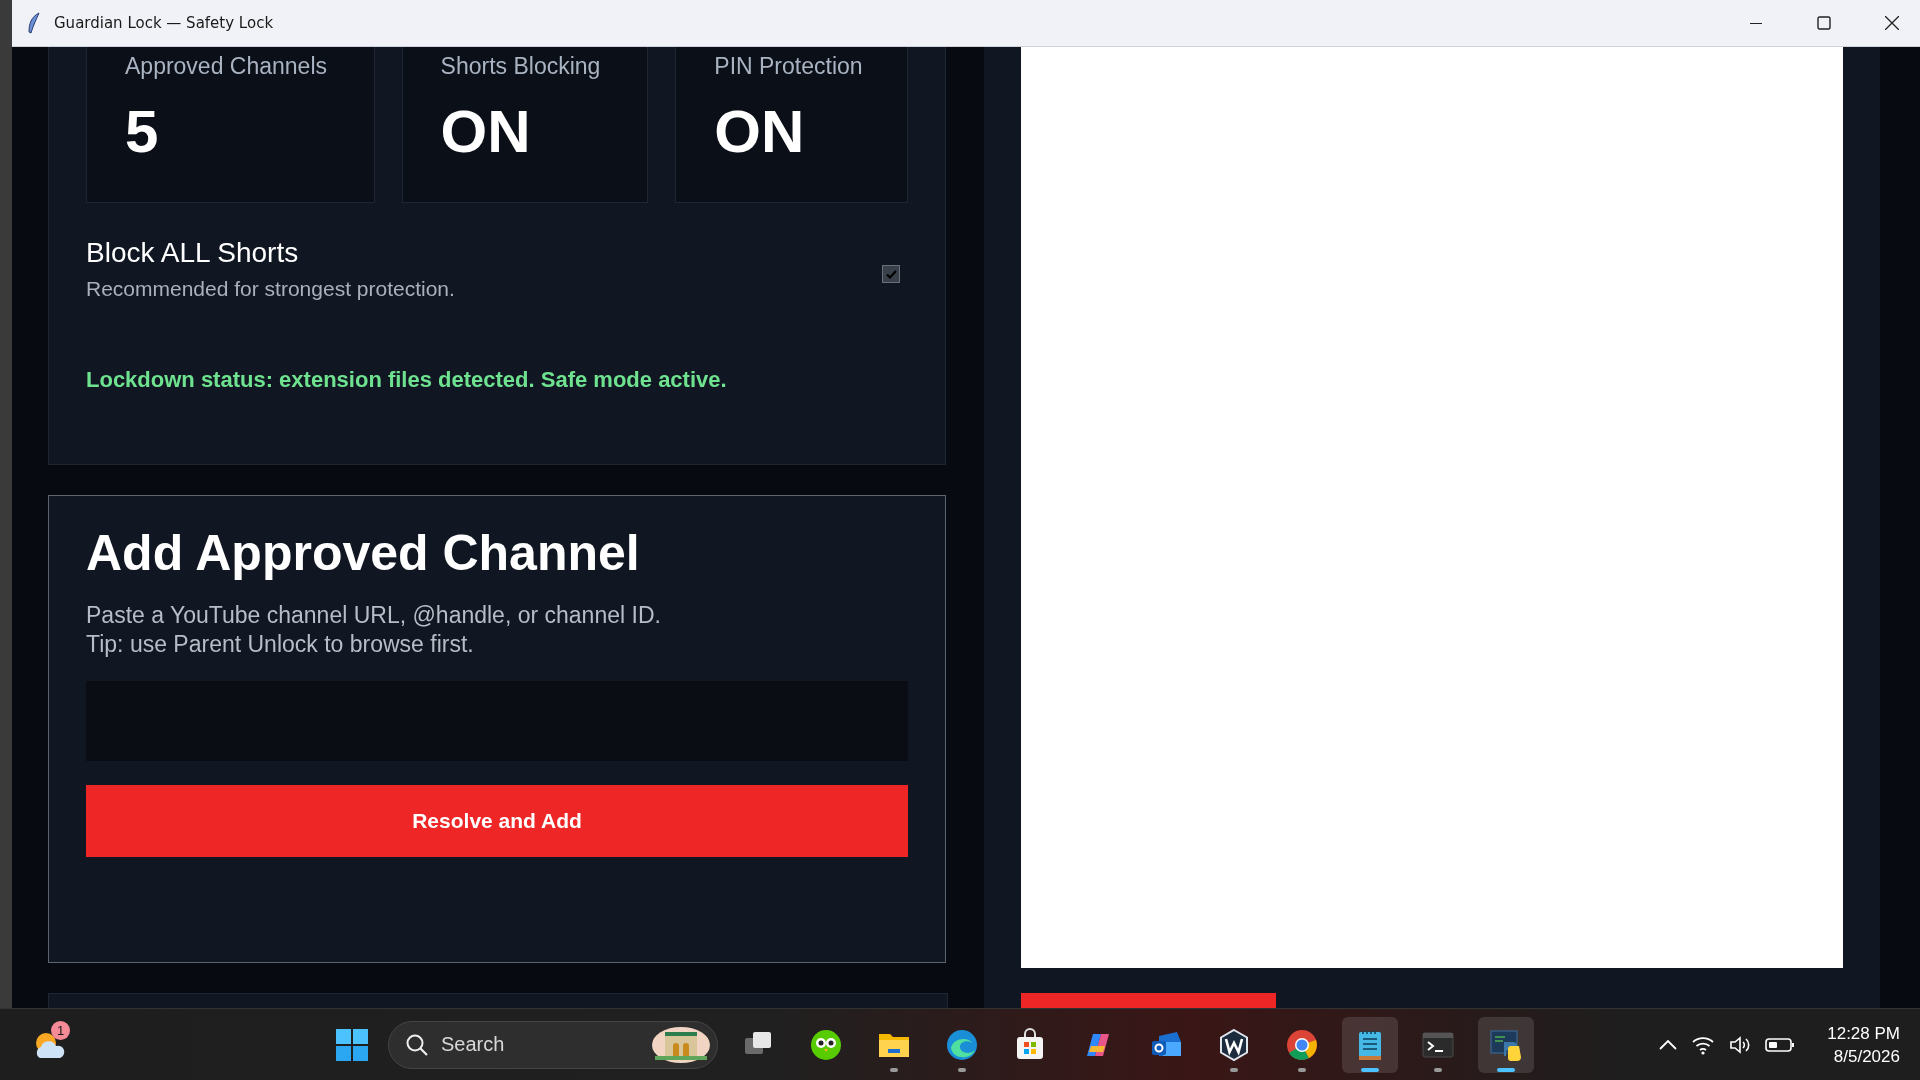  I want to click on windows-logo-icon, so click(352, 1044).